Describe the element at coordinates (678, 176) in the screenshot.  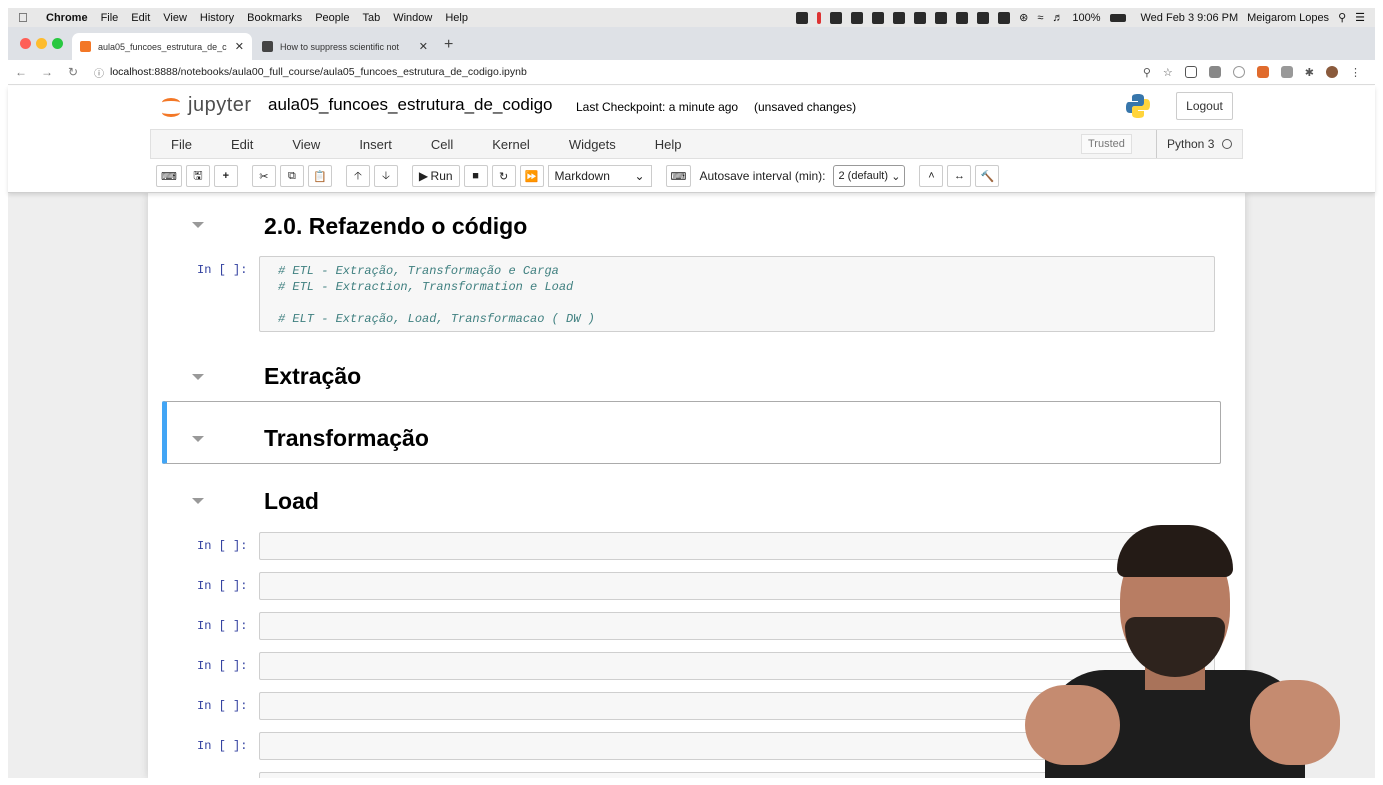
I see `keyboard-icon: ⌨` at that location.